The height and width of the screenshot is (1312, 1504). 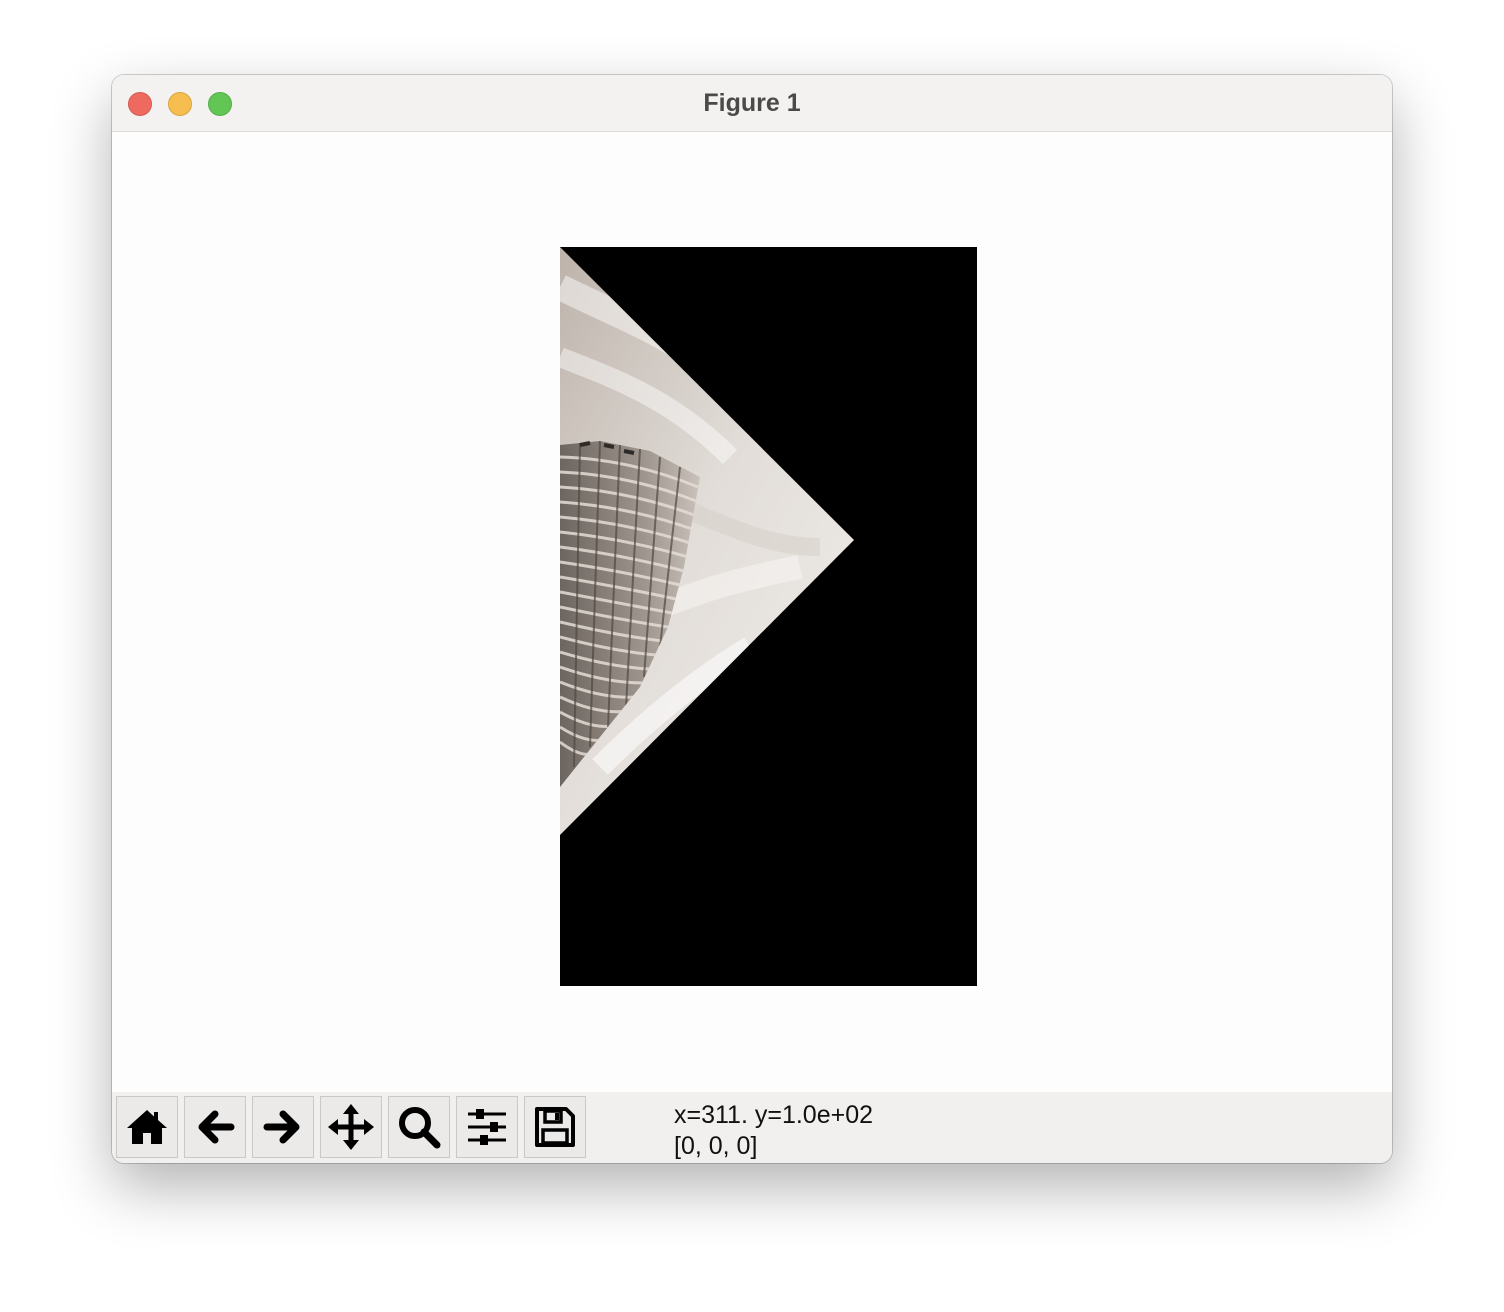 I want to click on navigation-toolbar: x=311. y=1.0e+02 [0, 0, 0], so click(x=752, y=1127).